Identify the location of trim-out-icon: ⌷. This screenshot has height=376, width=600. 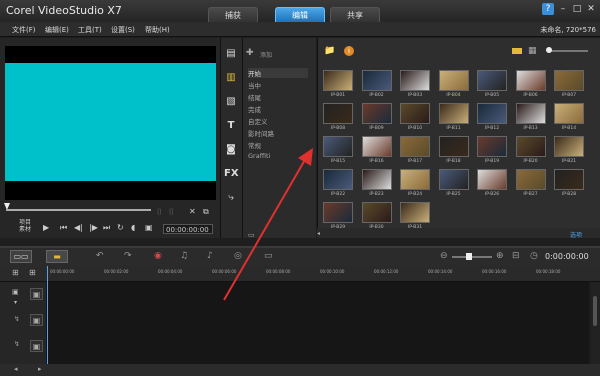
(171, 212).